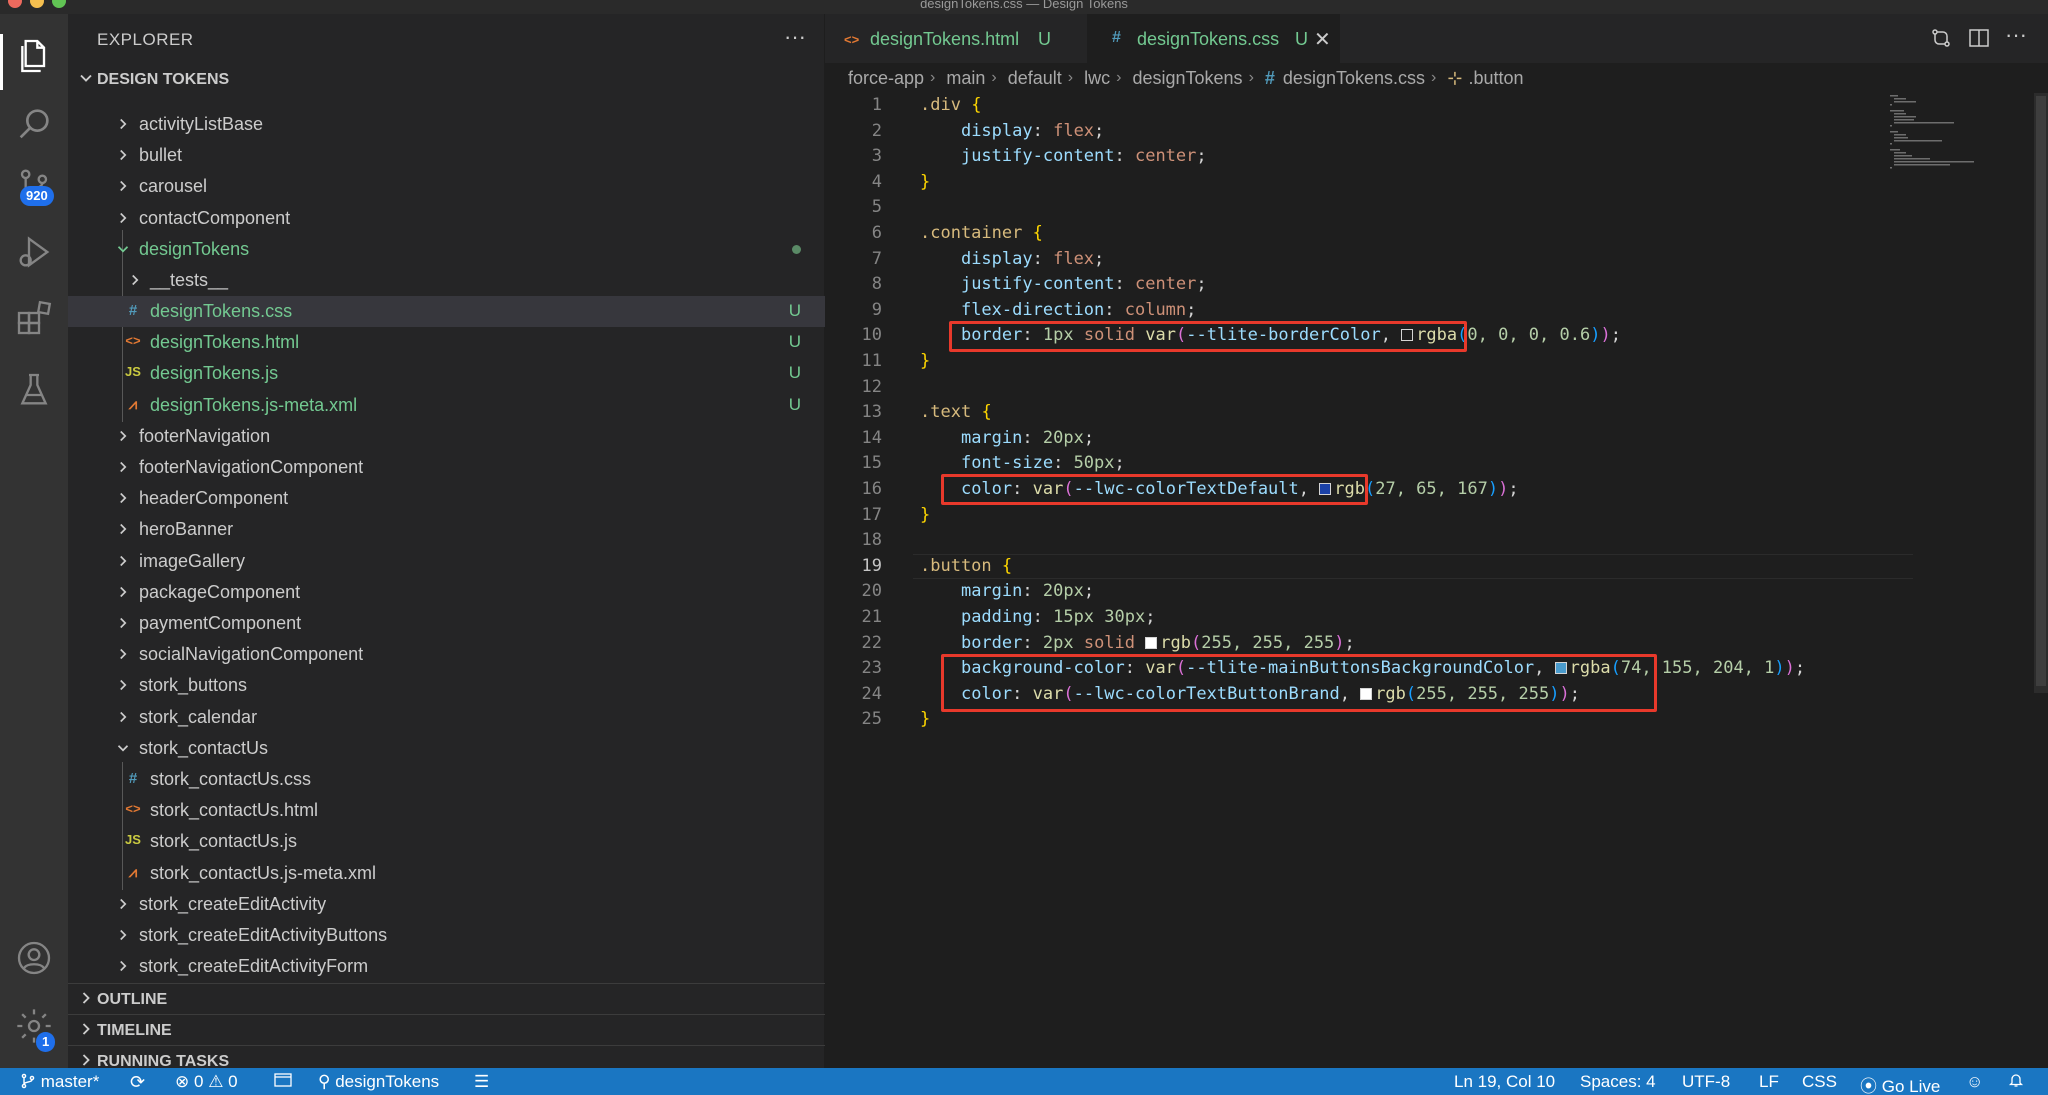 This screenshot has width=2048, height=1095. Describe the element at coordinates (283, 1082) in the screenshot. I see `panel-layout-icon` at that location.